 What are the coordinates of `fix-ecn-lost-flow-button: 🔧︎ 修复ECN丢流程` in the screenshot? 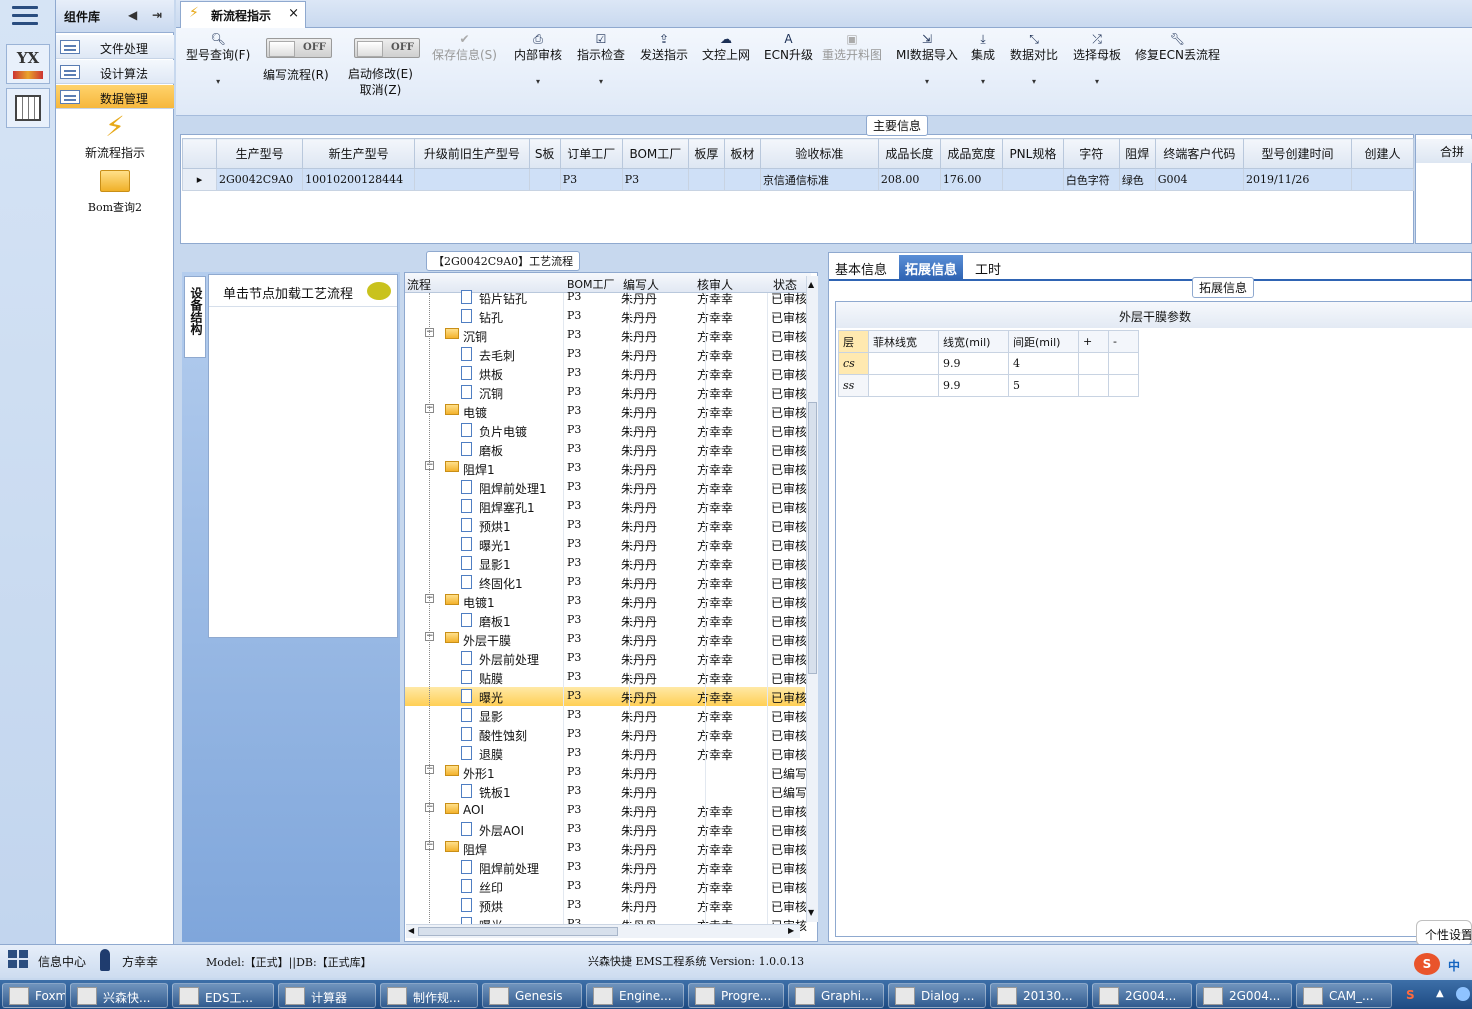 It's located at (1177, 47).